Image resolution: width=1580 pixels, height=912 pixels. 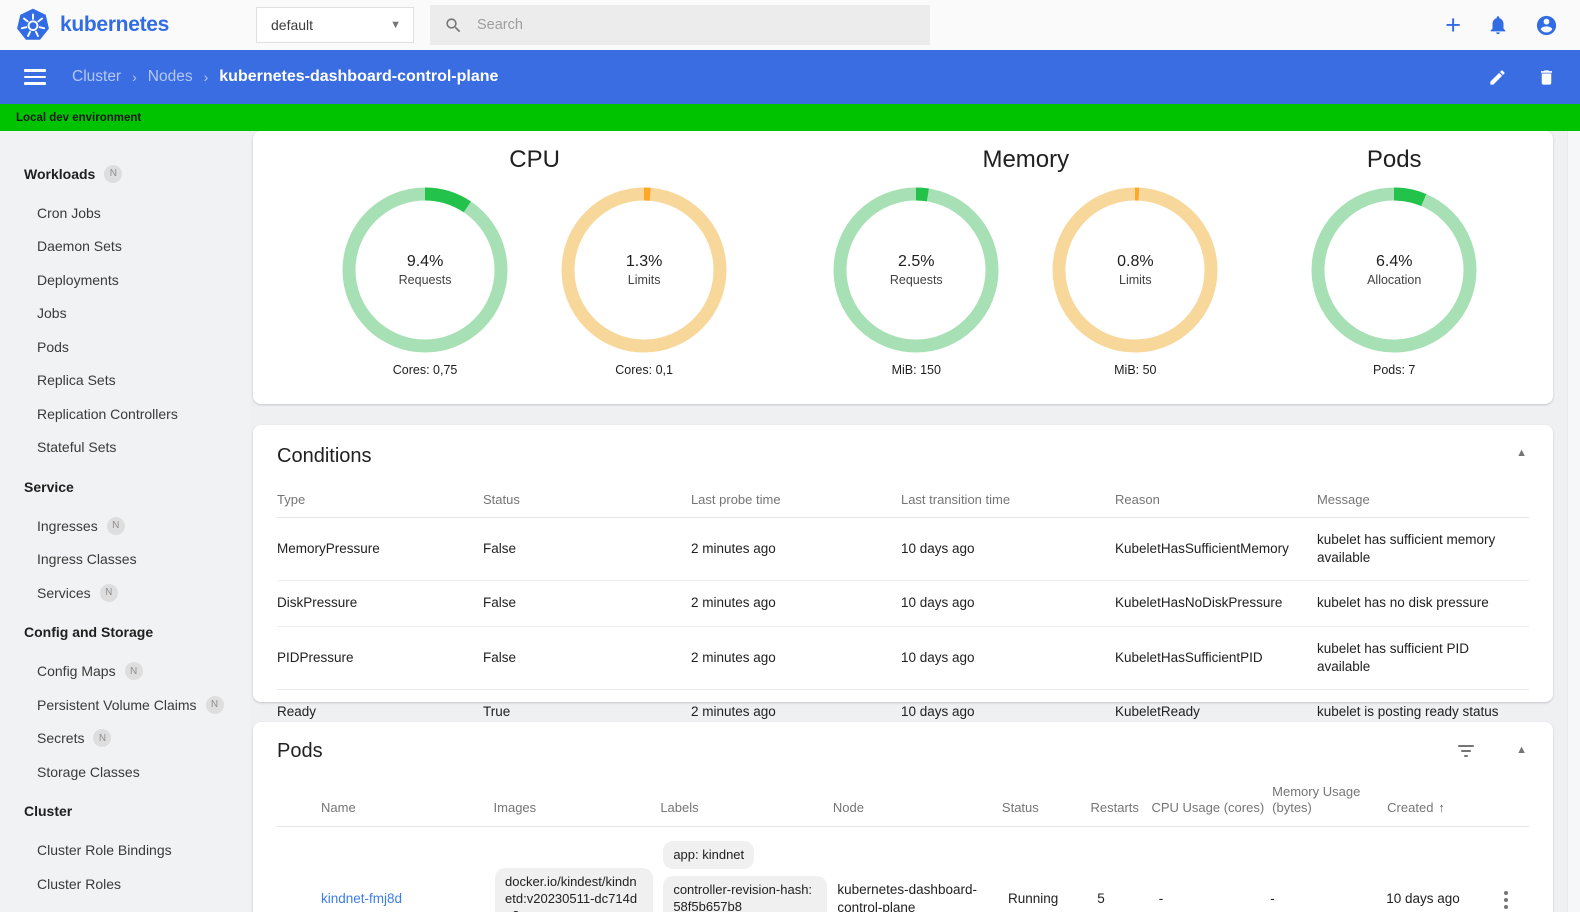 I want to click on column-header-last-transition-time: Last transition time, so click(x=955, y=499).